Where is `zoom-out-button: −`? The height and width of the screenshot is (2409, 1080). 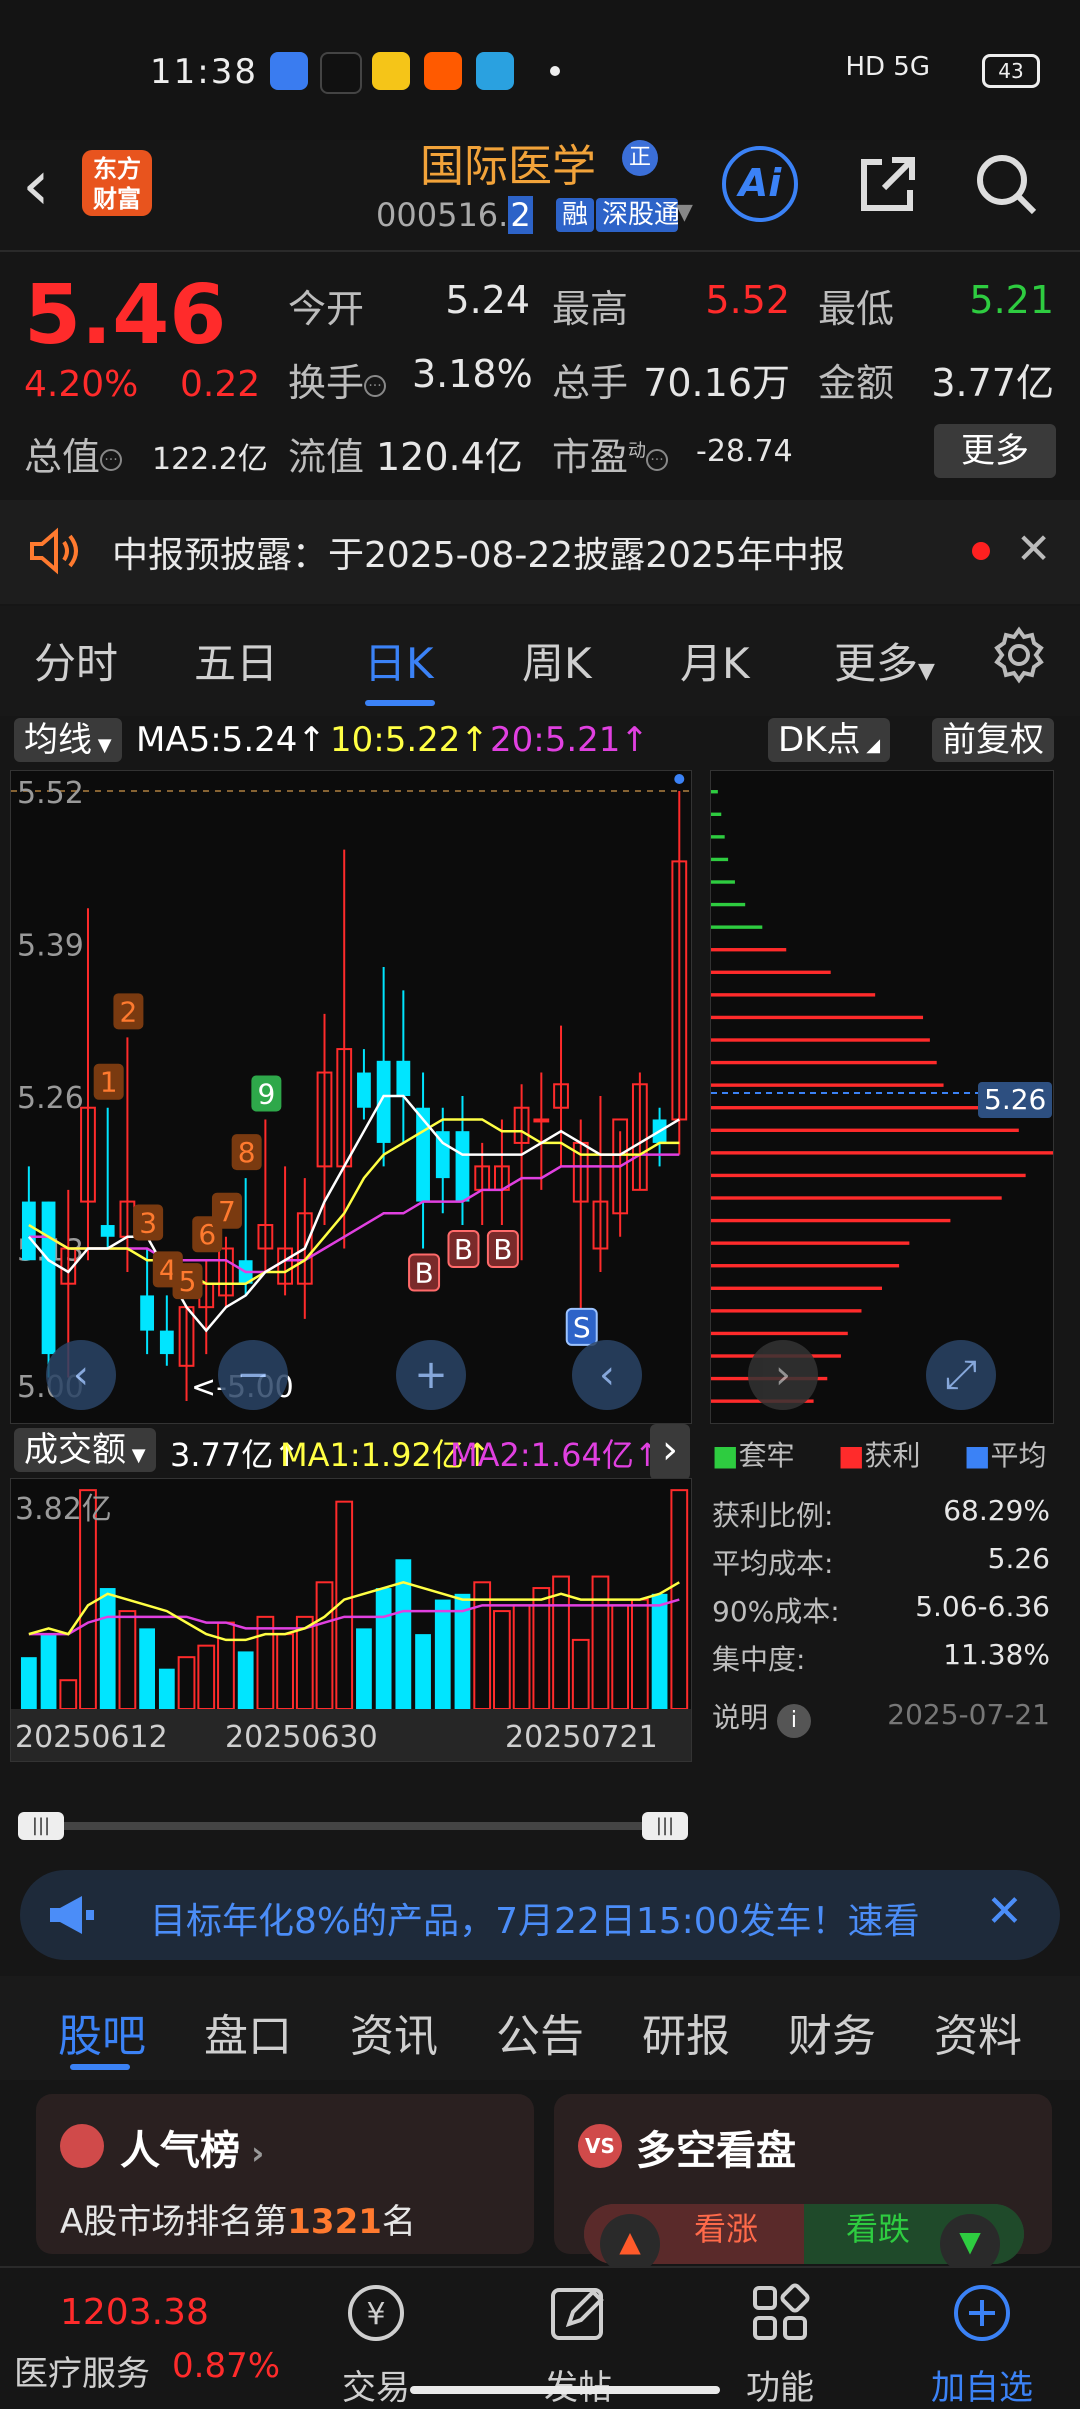
zoom-out-button: − is located at coordinates (253, 1375).